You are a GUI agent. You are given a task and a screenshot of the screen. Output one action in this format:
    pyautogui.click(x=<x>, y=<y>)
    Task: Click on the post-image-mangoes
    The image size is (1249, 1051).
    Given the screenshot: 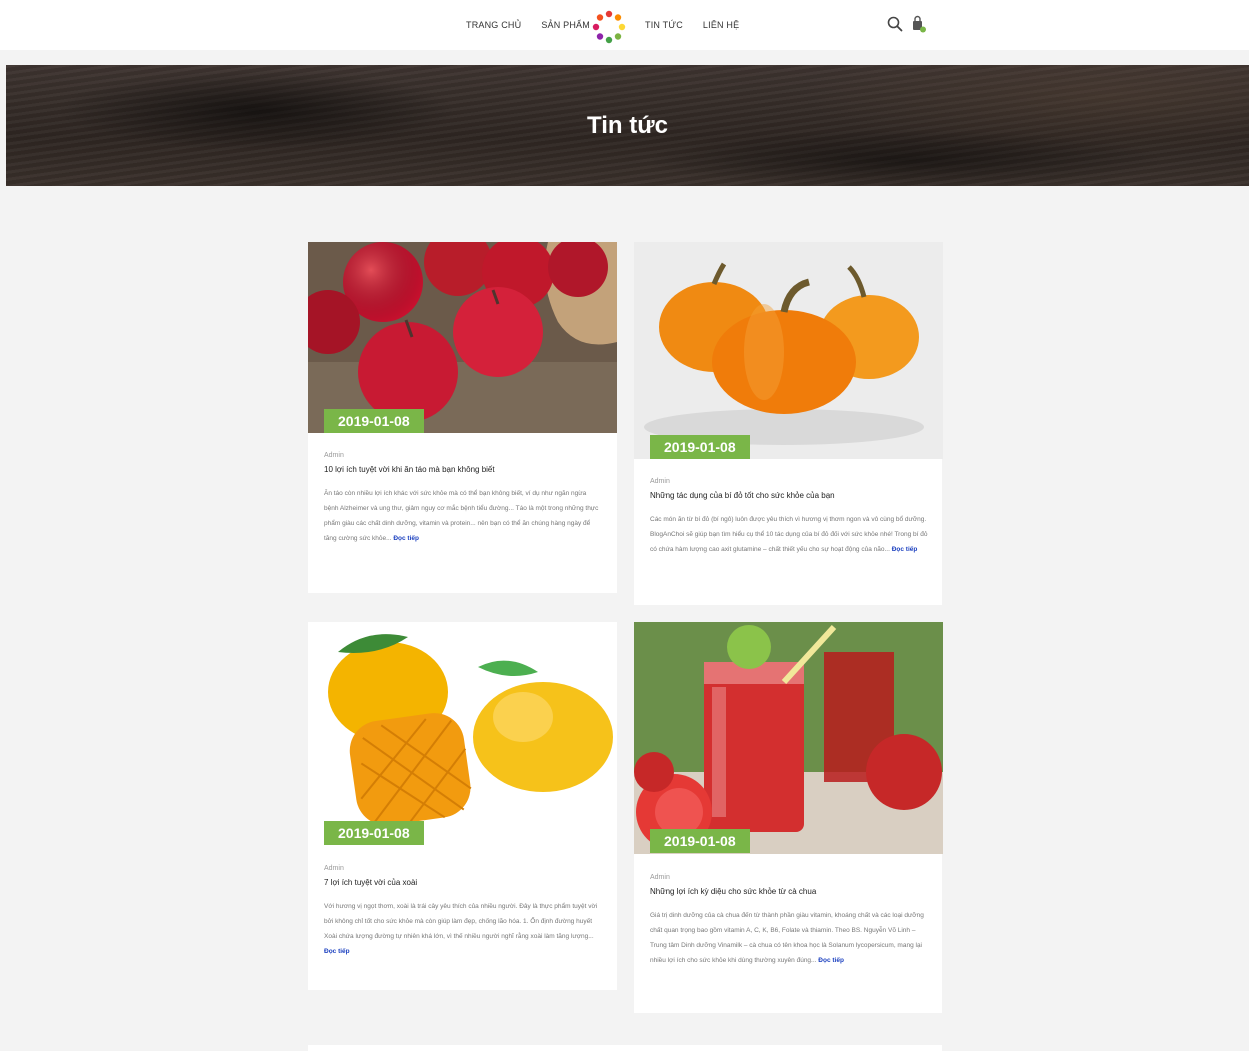 What is the action you would take?
    pyautogui.click(x=462, y=732)
    